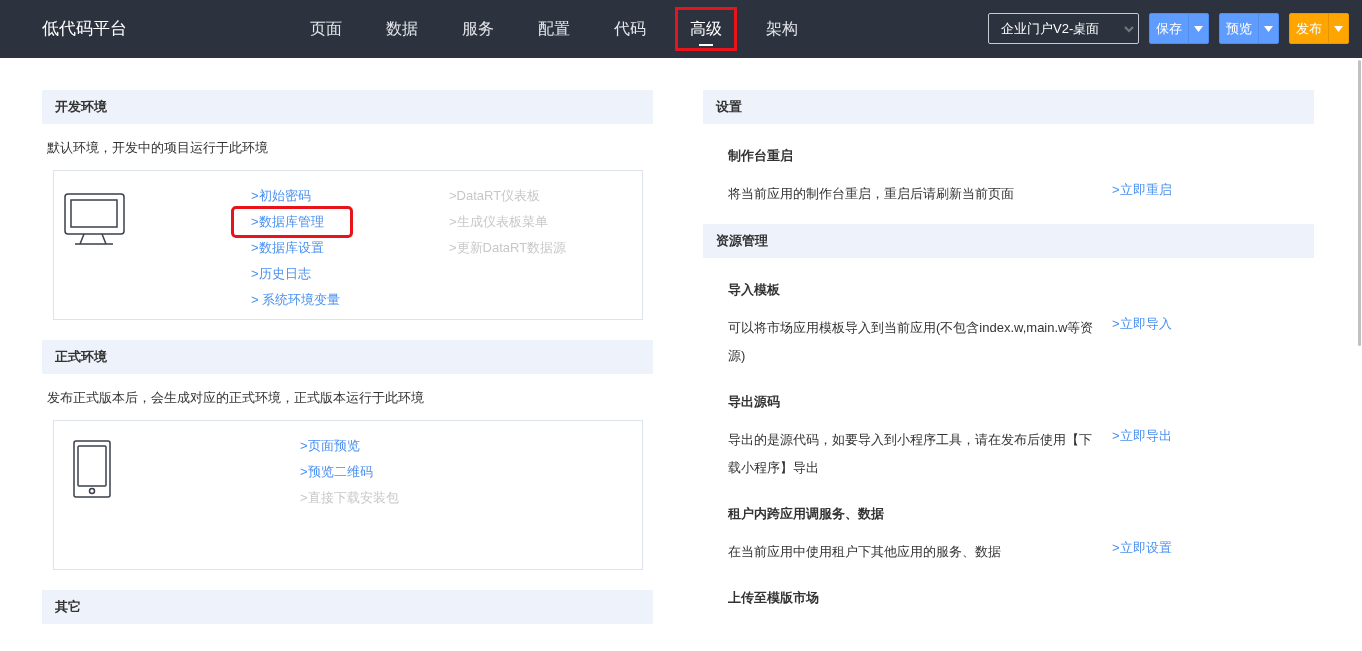 The height and width of the screenshot is (651, 1362). I want to click on nav-tab: 架构, so click(782, 29).